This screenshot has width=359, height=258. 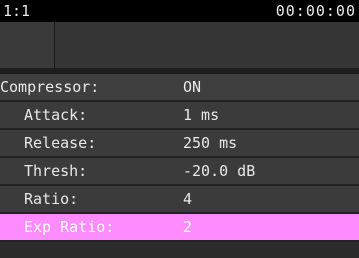 I want to click on param-value: 2, so click(x=188, y=227).